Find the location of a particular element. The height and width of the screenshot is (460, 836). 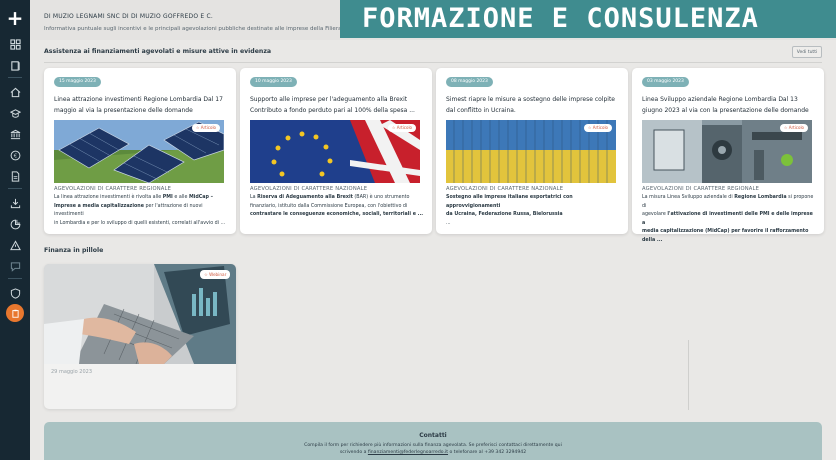

download-icon is located at coordinates (15, 203).